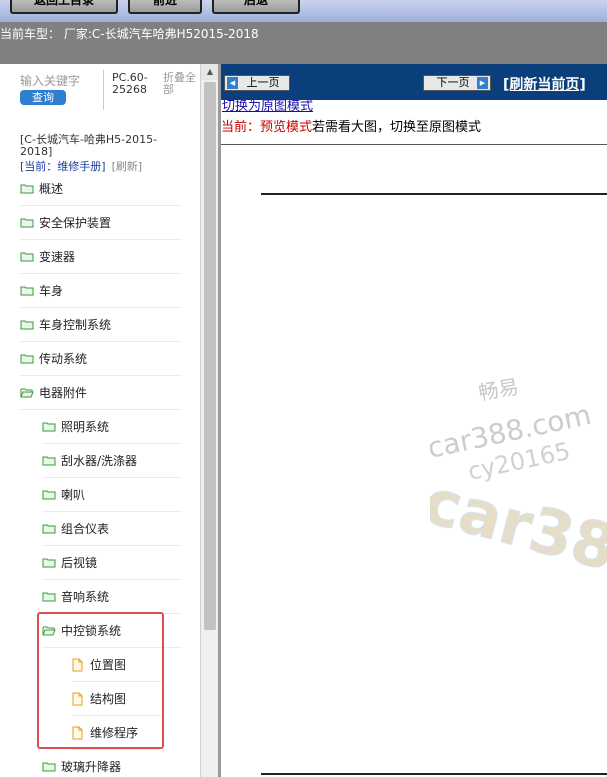 The height and width of the screenshot is (777, 607). I want to click on refresh-current-page-link: [刷新当前页], so click(544, 84).